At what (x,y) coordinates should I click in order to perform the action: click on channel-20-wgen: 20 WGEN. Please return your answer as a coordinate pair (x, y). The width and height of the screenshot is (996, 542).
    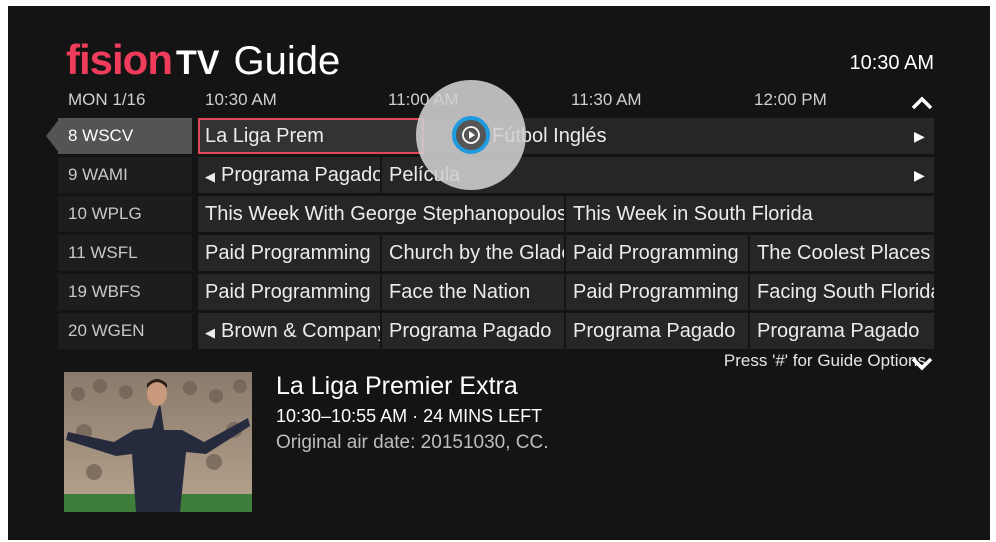
    Looking at the image, I should click on (125, 331).